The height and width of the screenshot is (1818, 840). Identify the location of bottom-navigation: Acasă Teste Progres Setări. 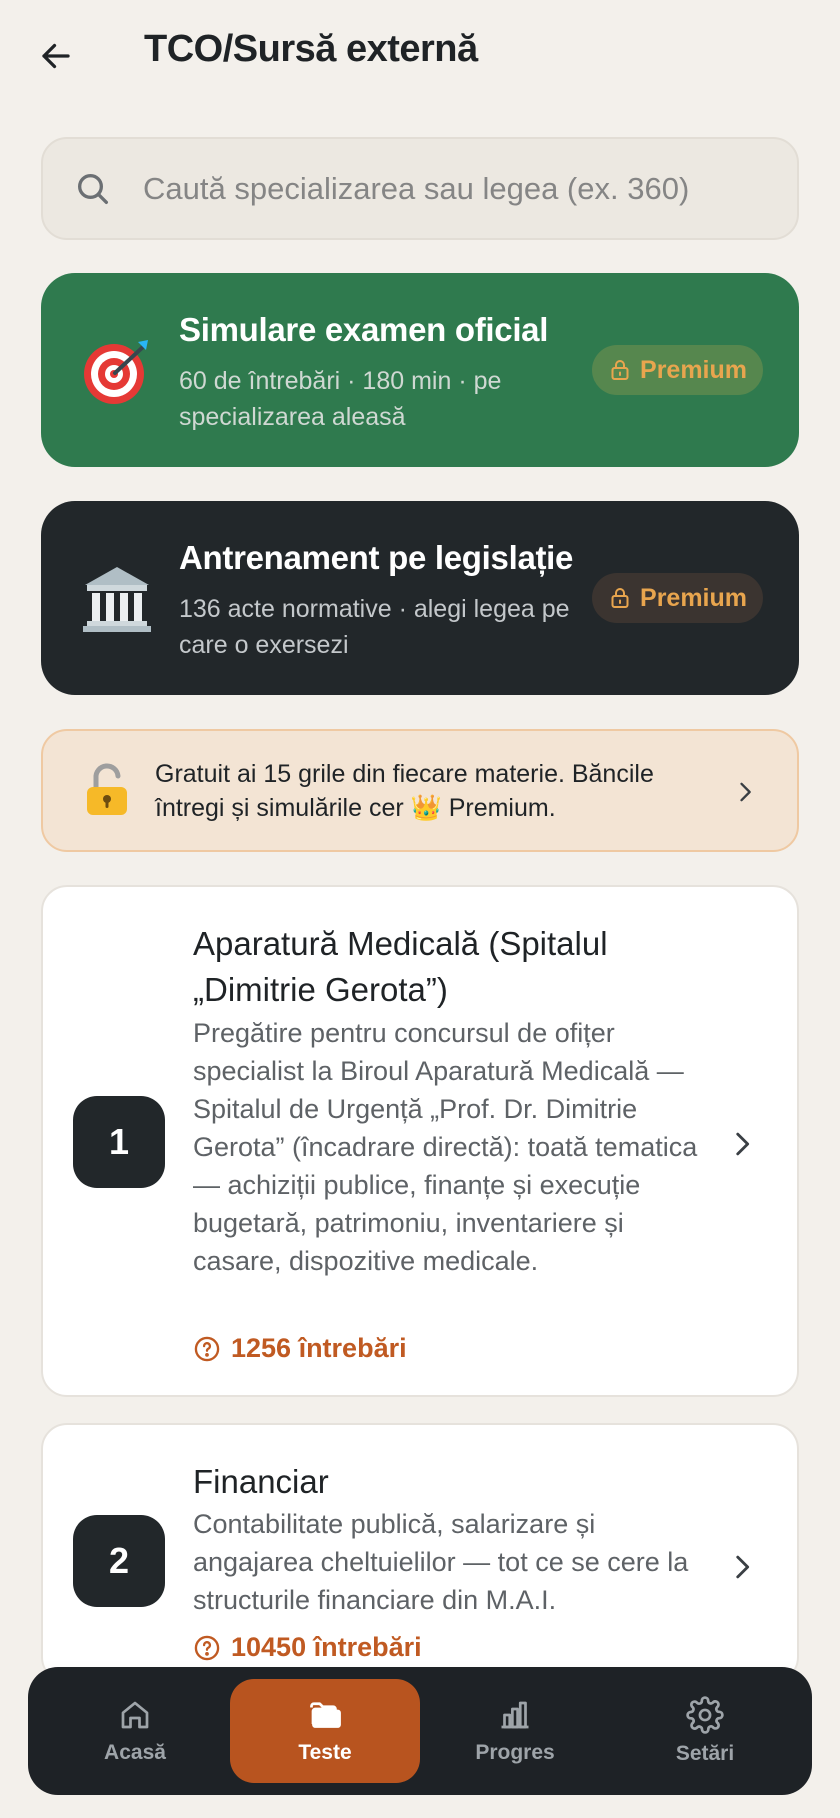
(420, 1731).